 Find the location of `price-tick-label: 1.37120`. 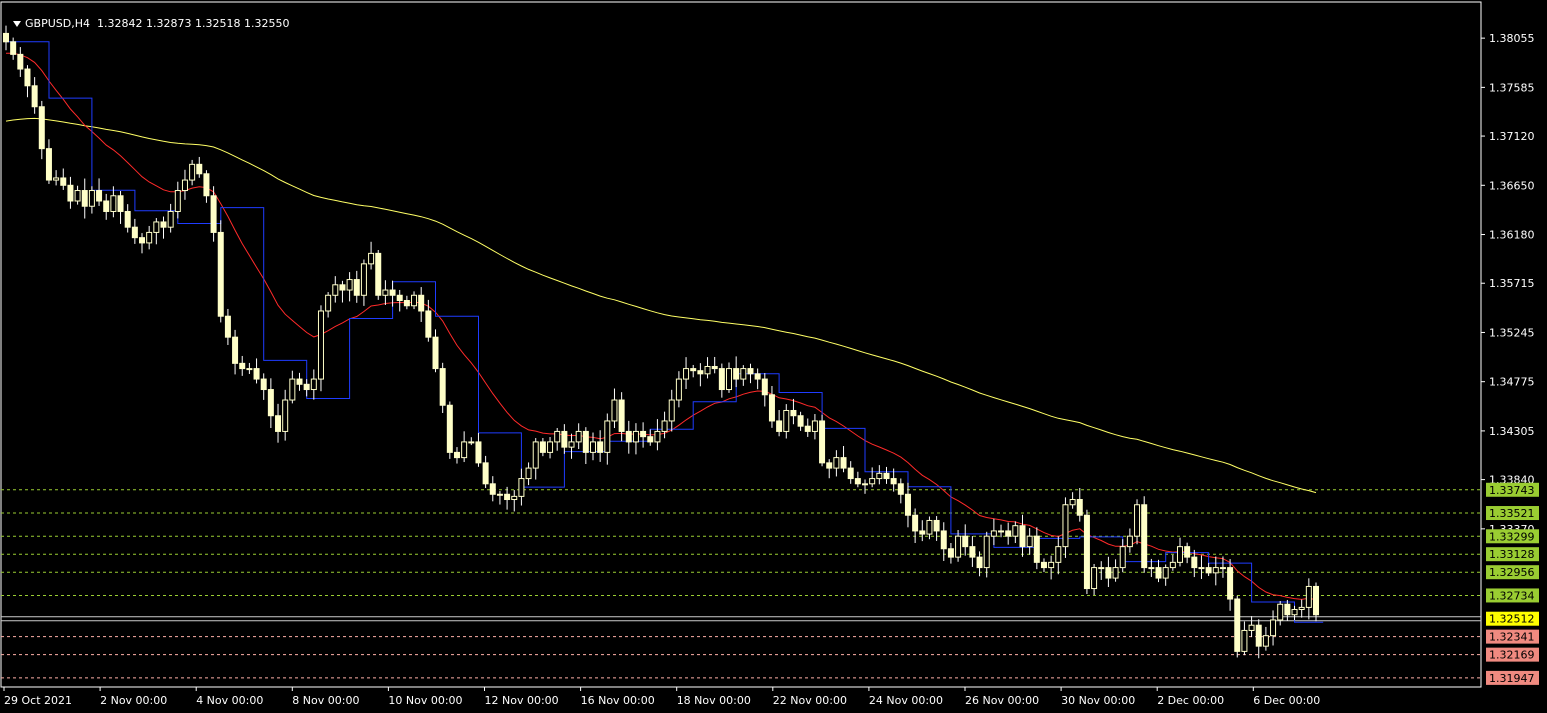

price-tick-label: 1.37120 is located at coordinates (1512, 136).